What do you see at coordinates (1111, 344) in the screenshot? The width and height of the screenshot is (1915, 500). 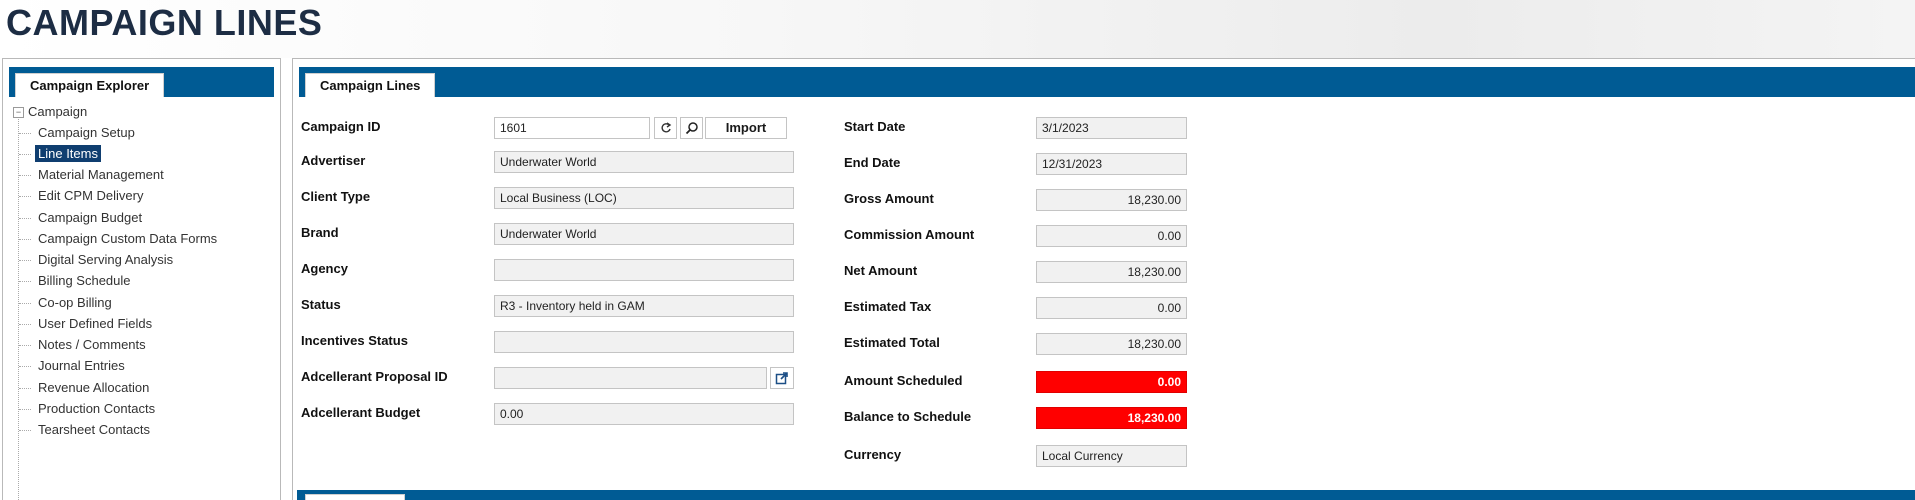 I see `estimated-total-field: 18,230.00` at bounding box center [1111, 344].